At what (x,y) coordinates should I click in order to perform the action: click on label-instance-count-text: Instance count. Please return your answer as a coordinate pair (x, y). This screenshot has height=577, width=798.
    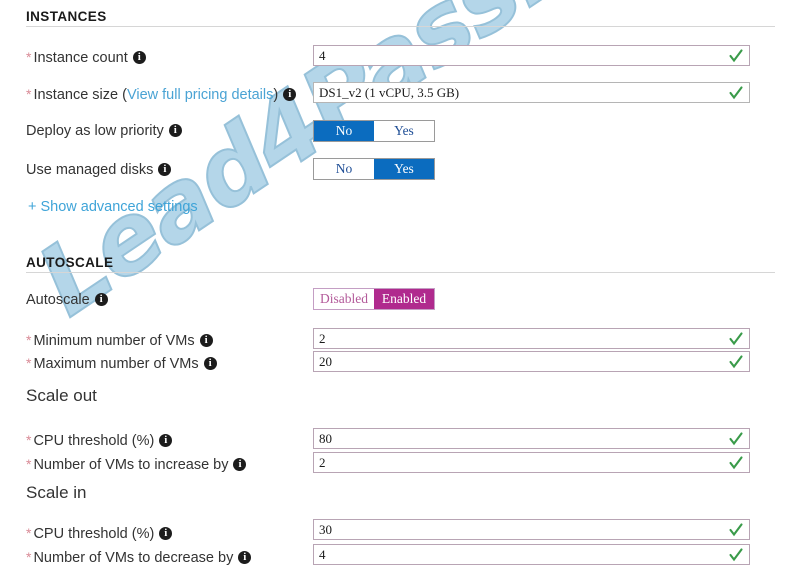
    Looking at the image, I should click on (80, 58).